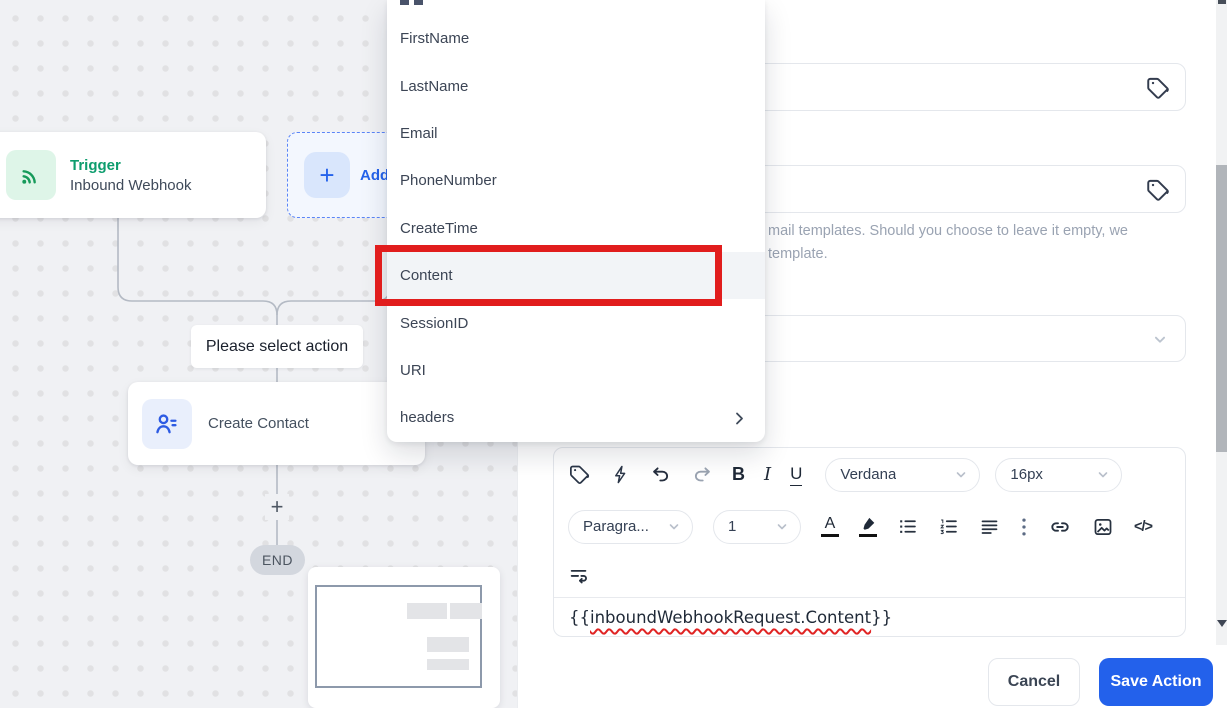 The height and width of the screenshot is (708, 1227). I want to click on add-action-button: + Add, so click(342, 175).